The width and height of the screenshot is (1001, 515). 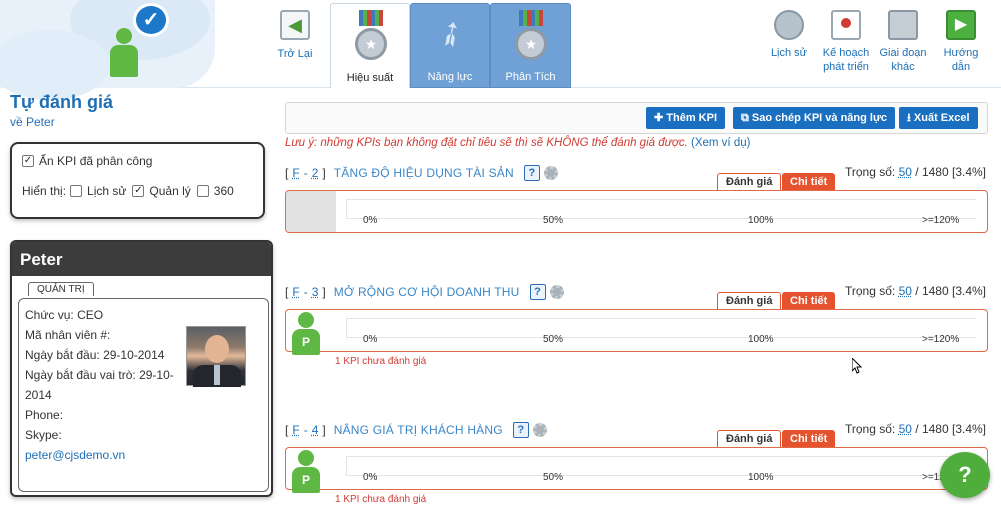 I want to click on phone-label: Phone:, so click(x=44, y=415).